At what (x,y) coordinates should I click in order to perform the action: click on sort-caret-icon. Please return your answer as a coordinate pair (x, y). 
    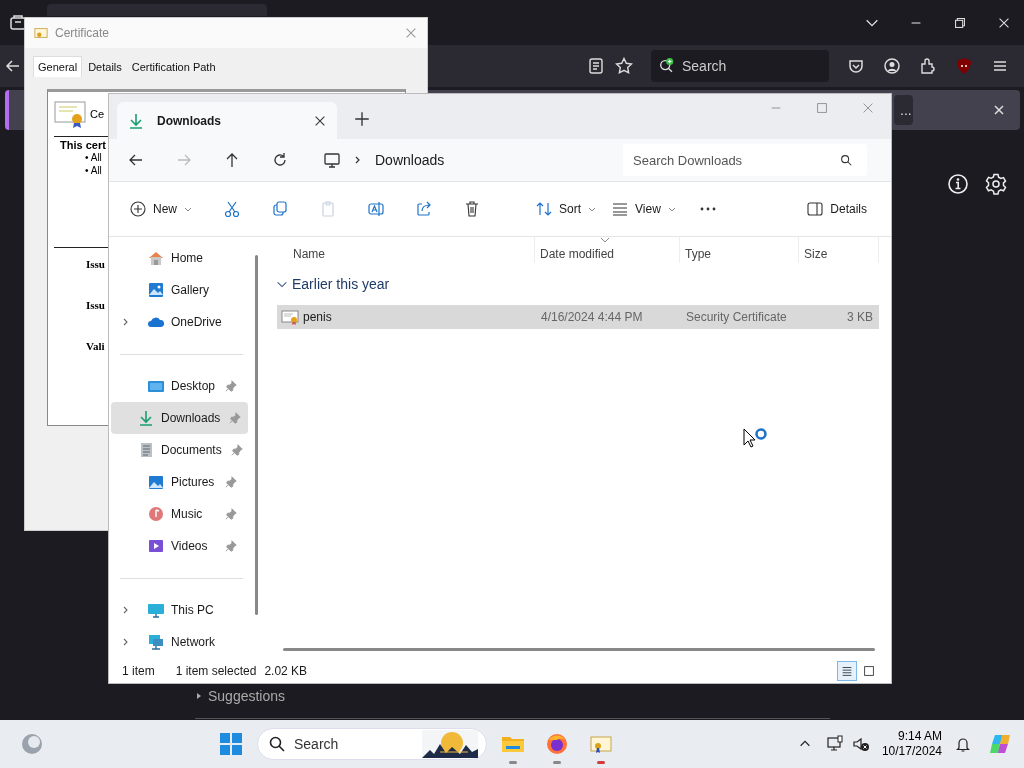
    Looking at the image, I should click on (605, 240).